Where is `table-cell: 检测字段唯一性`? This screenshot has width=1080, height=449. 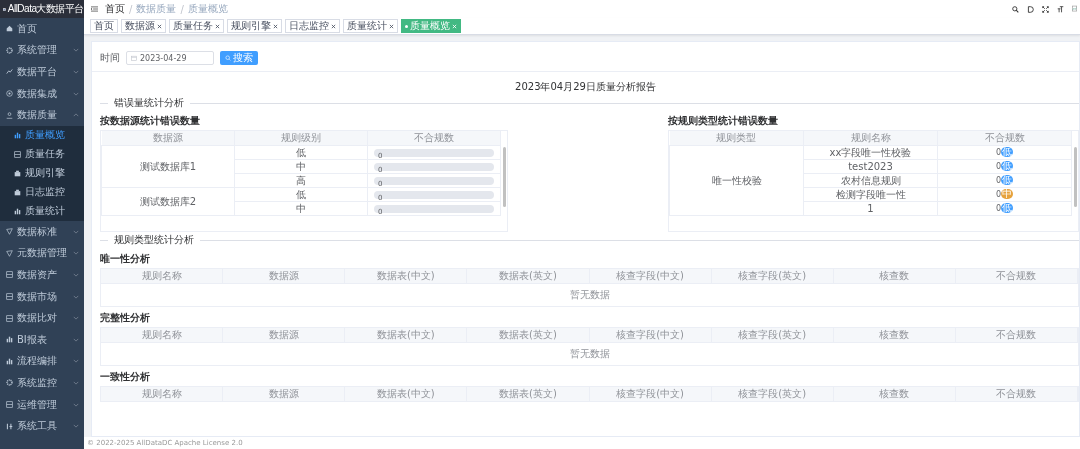 table-cell: 检测字段唯一性 is located at coordinates (870, 194).